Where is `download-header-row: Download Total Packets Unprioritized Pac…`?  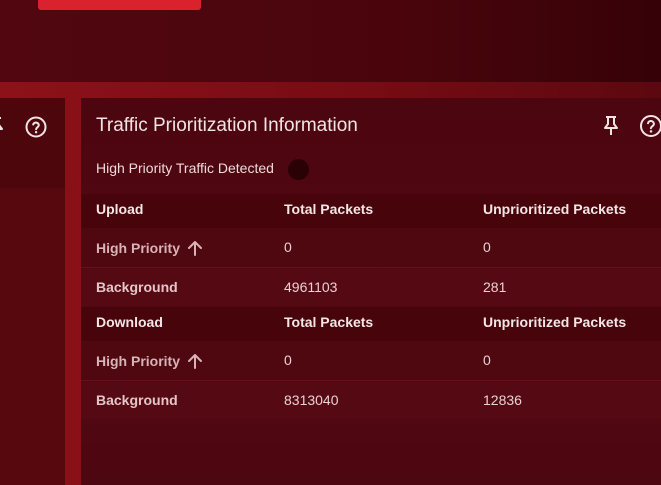 download-header-row: Download Total Packets Unprioritized Pac… is located at coordinates (371, 324).